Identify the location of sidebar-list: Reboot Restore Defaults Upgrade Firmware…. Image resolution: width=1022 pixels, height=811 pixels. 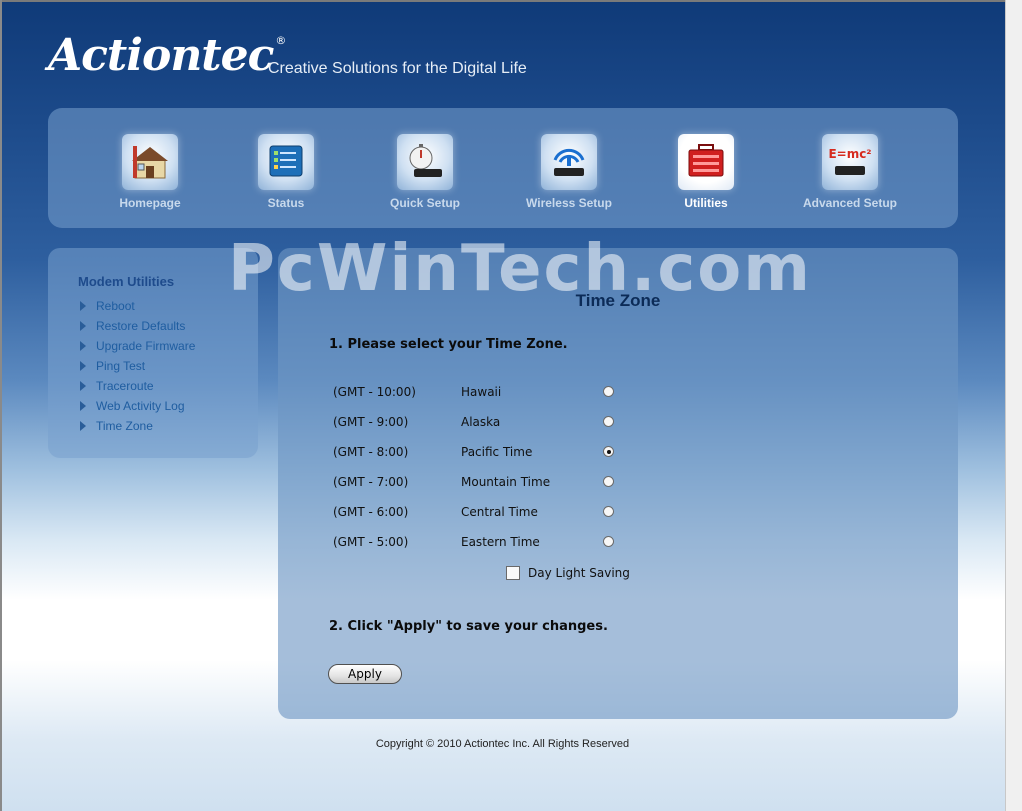
(137, 366).